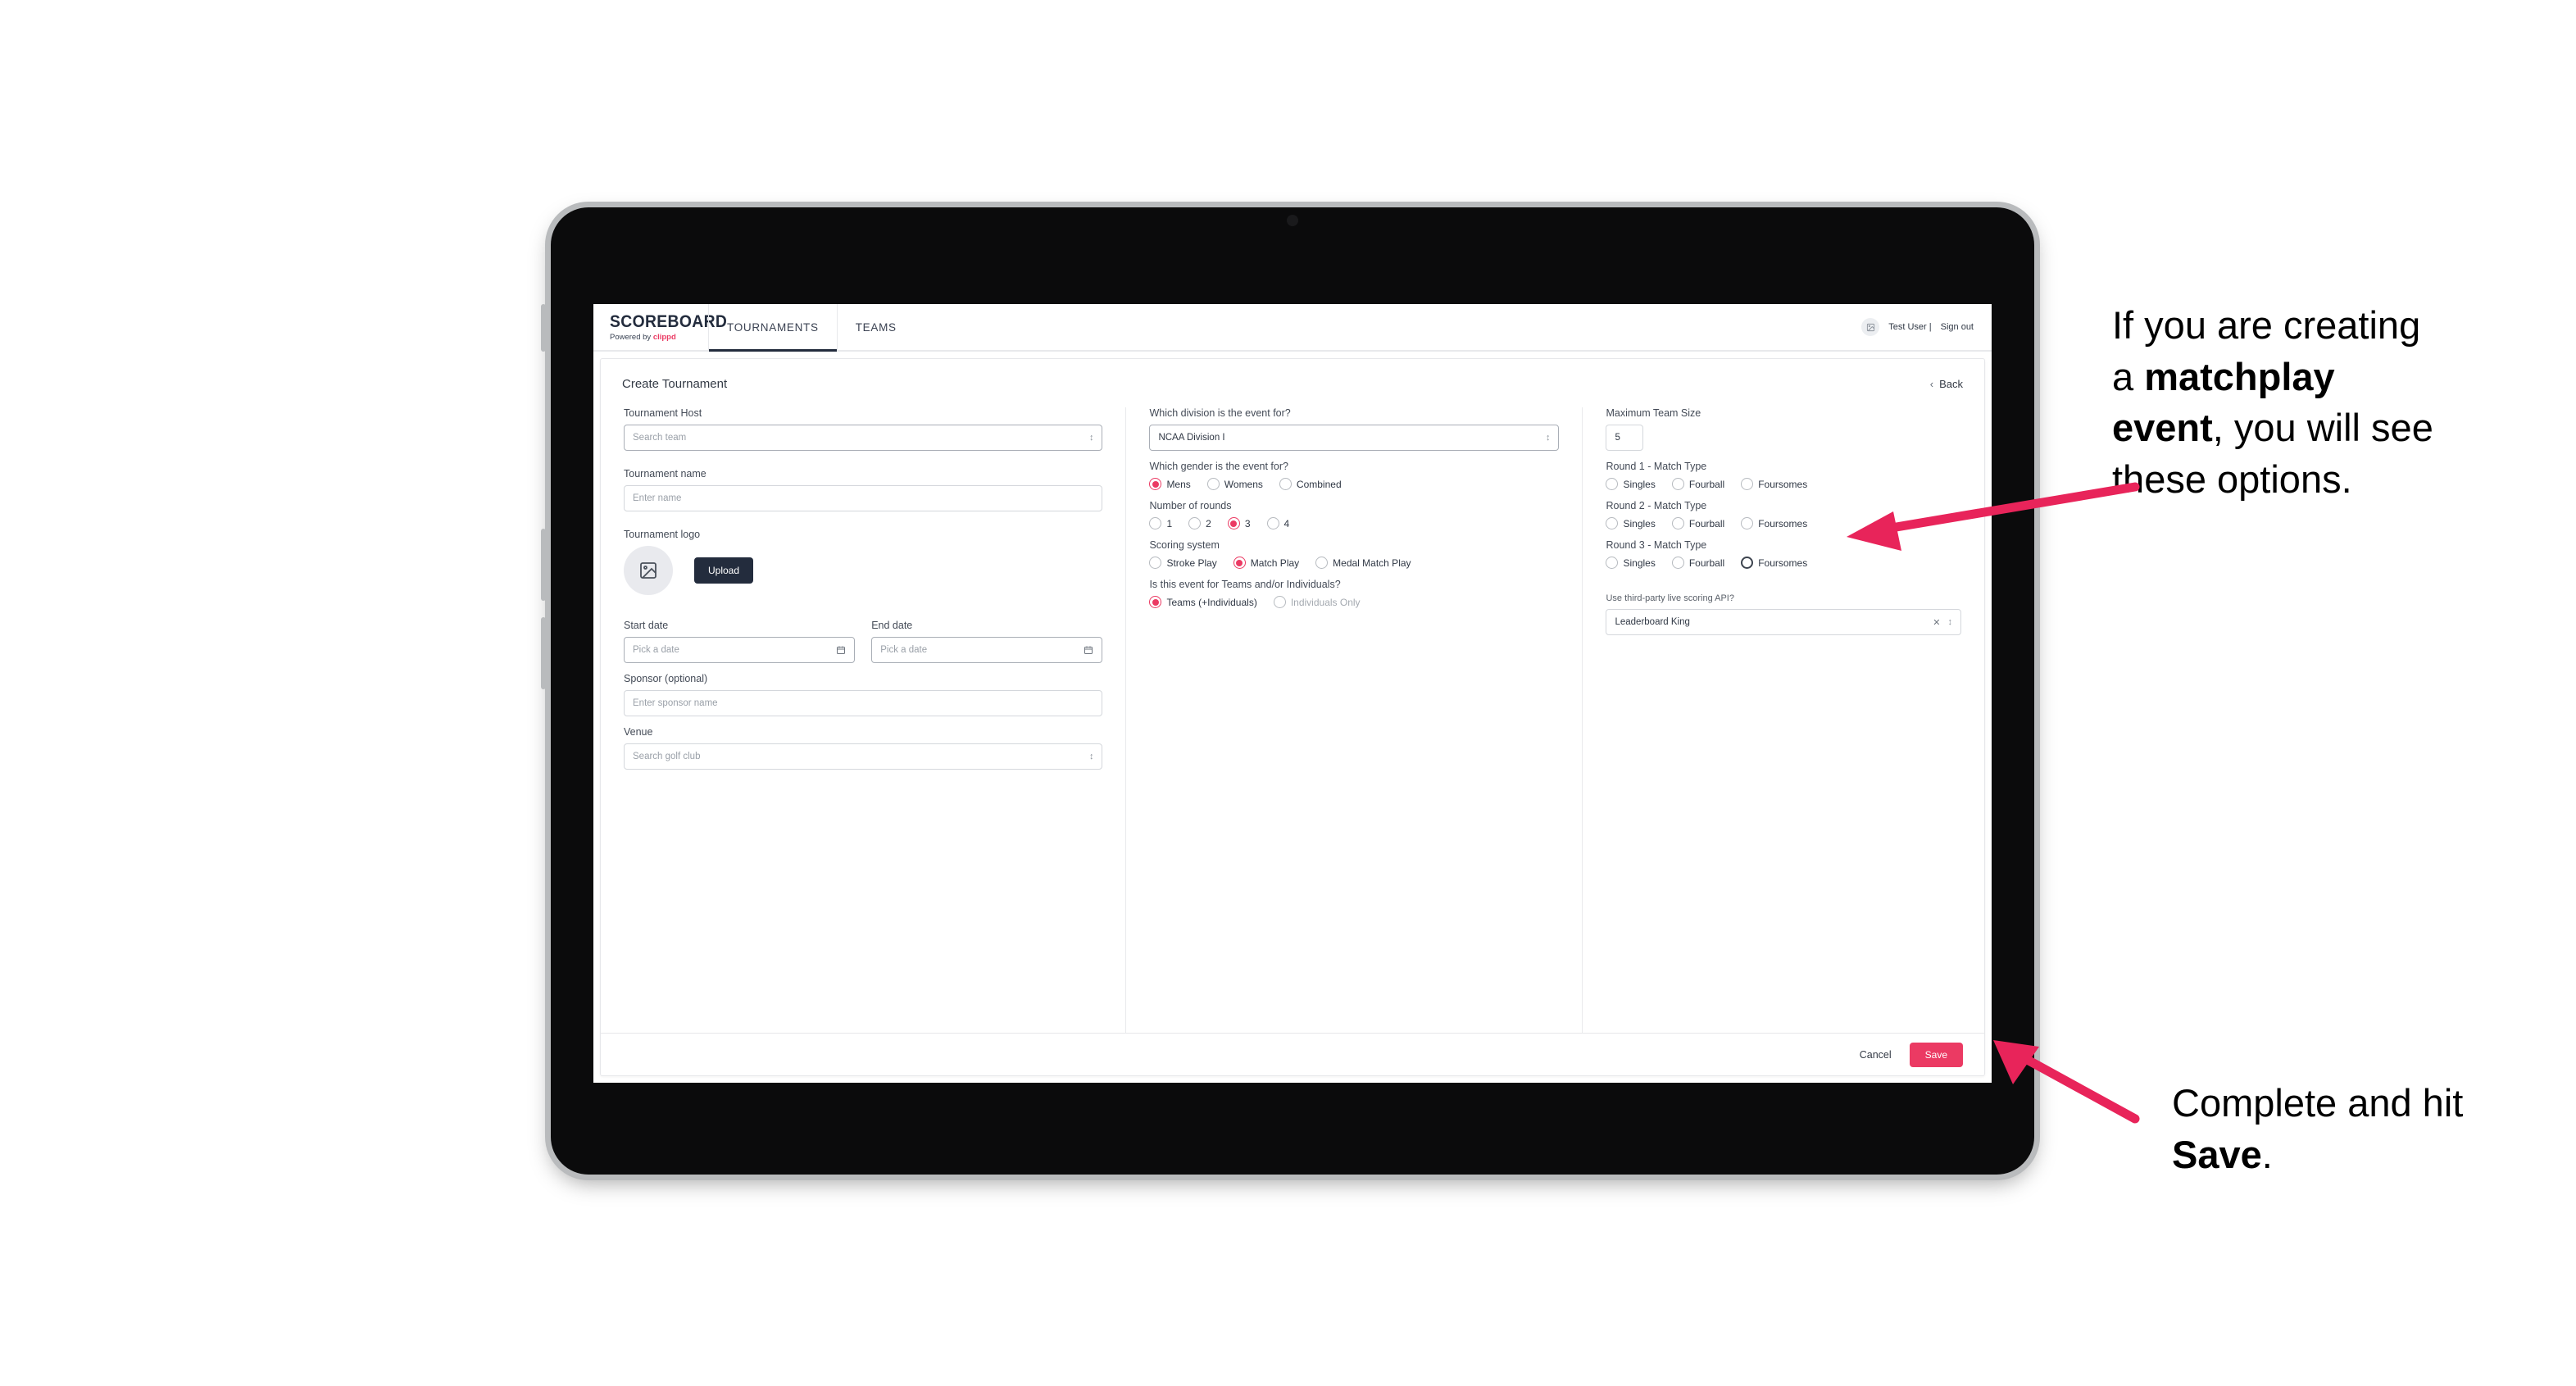 This screenshot has height=1386, width=2576. I want to click on sponsor-placeholder: Enter sponsor name, so click(675, 703).